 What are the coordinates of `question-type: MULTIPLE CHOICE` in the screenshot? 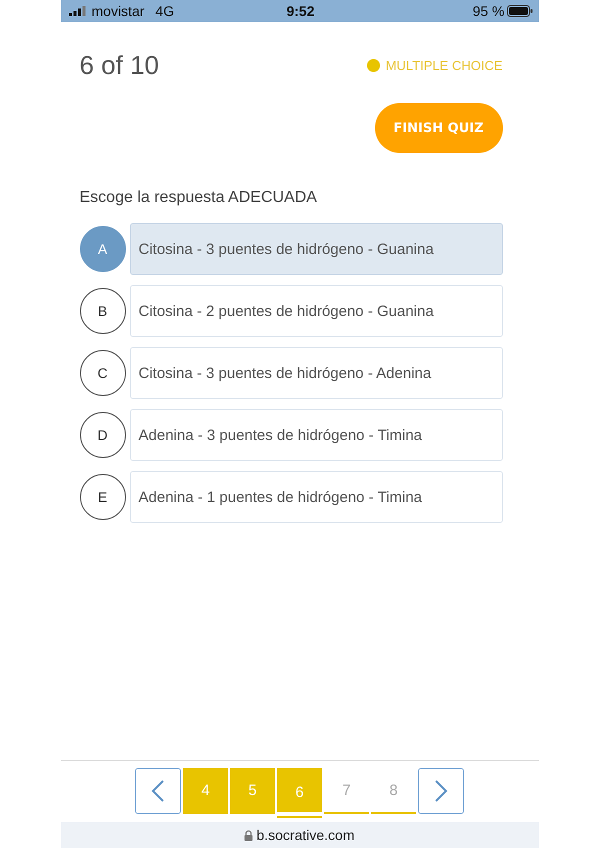 It's located at (444, 65).